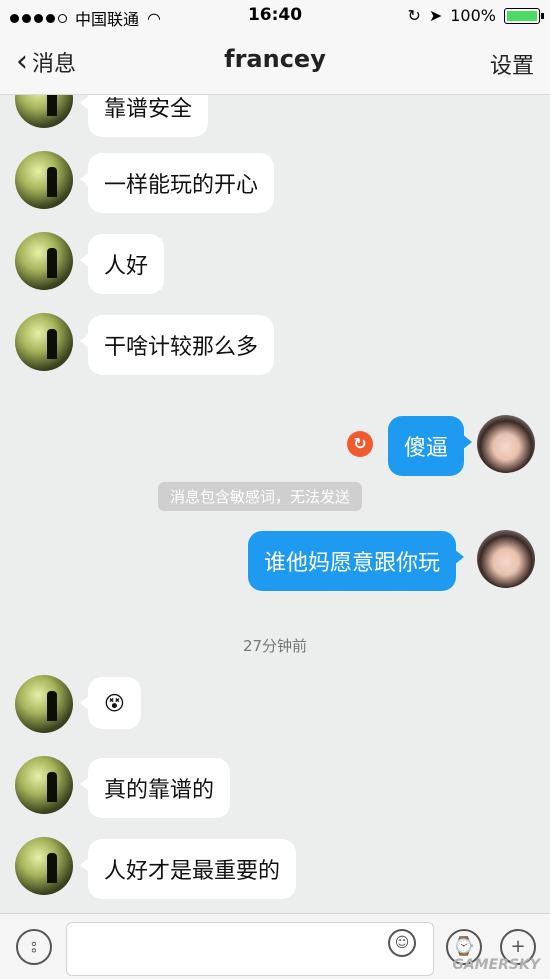  Describe the element at coordinates (250, 949) in the screenshot. I see `message-input` at that location.